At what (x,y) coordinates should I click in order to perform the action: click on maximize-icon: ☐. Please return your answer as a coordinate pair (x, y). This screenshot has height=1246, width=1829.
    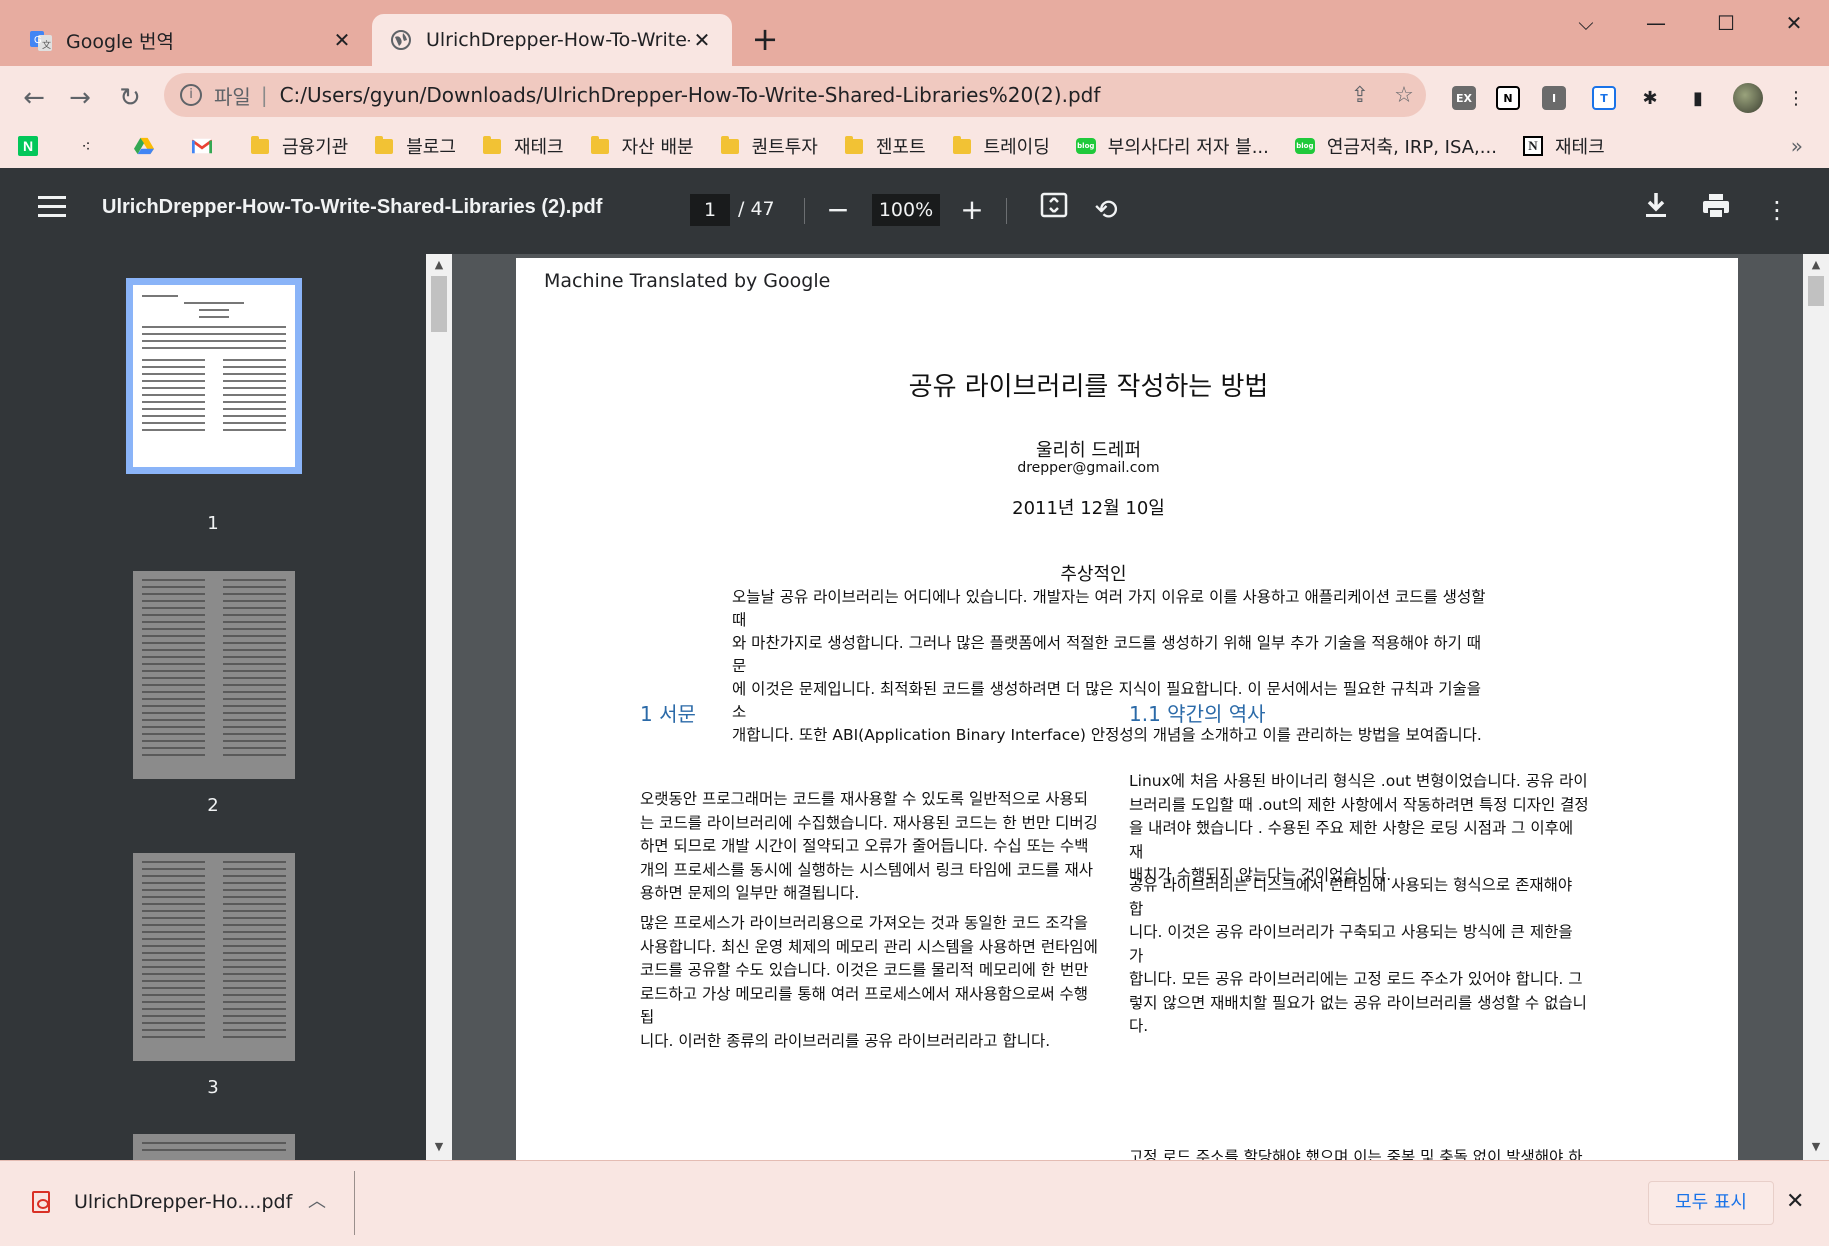
    Looking at the image, I should click on (1726, 23).